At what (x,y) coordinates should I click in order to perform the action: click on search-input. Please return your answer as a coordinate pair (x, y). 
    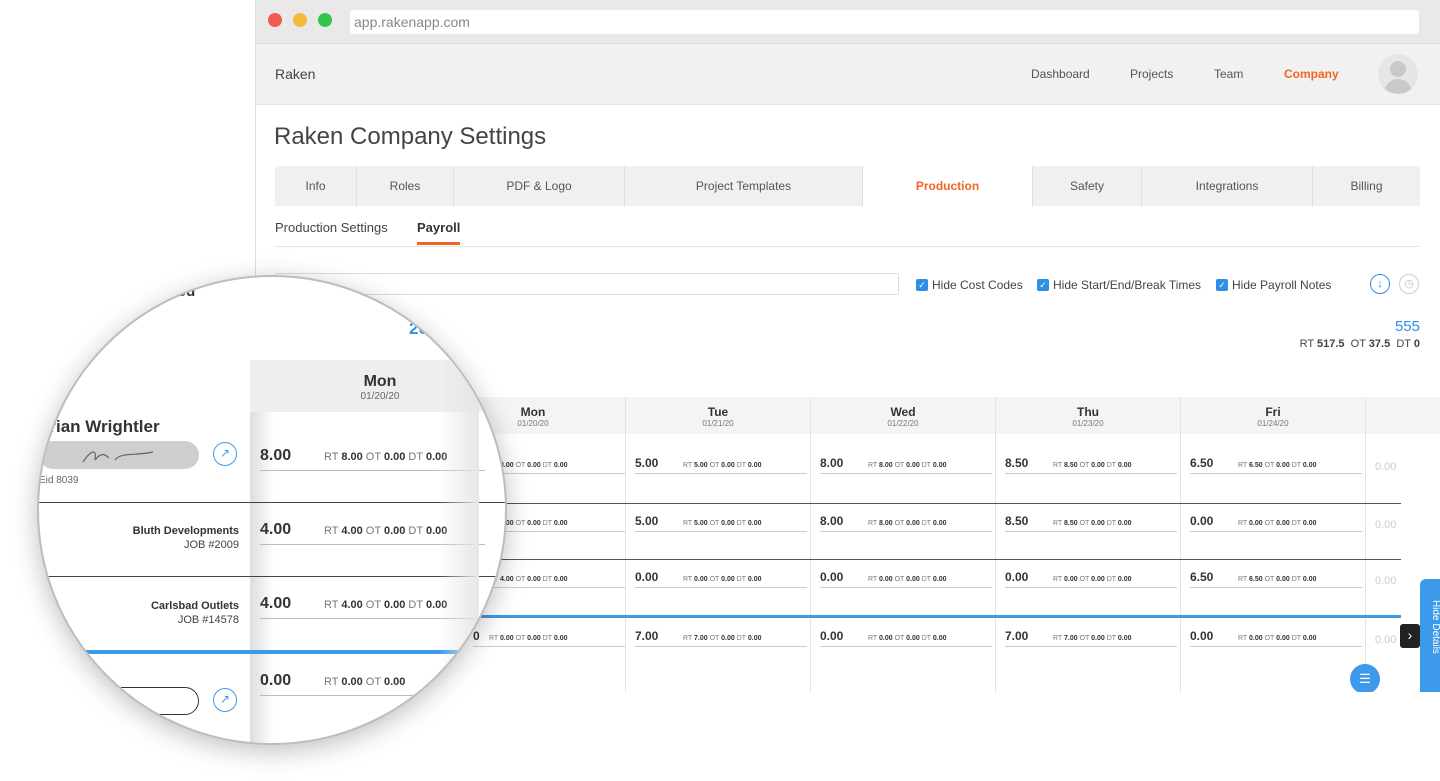
    Looking at the image, I should click on (587, 284).